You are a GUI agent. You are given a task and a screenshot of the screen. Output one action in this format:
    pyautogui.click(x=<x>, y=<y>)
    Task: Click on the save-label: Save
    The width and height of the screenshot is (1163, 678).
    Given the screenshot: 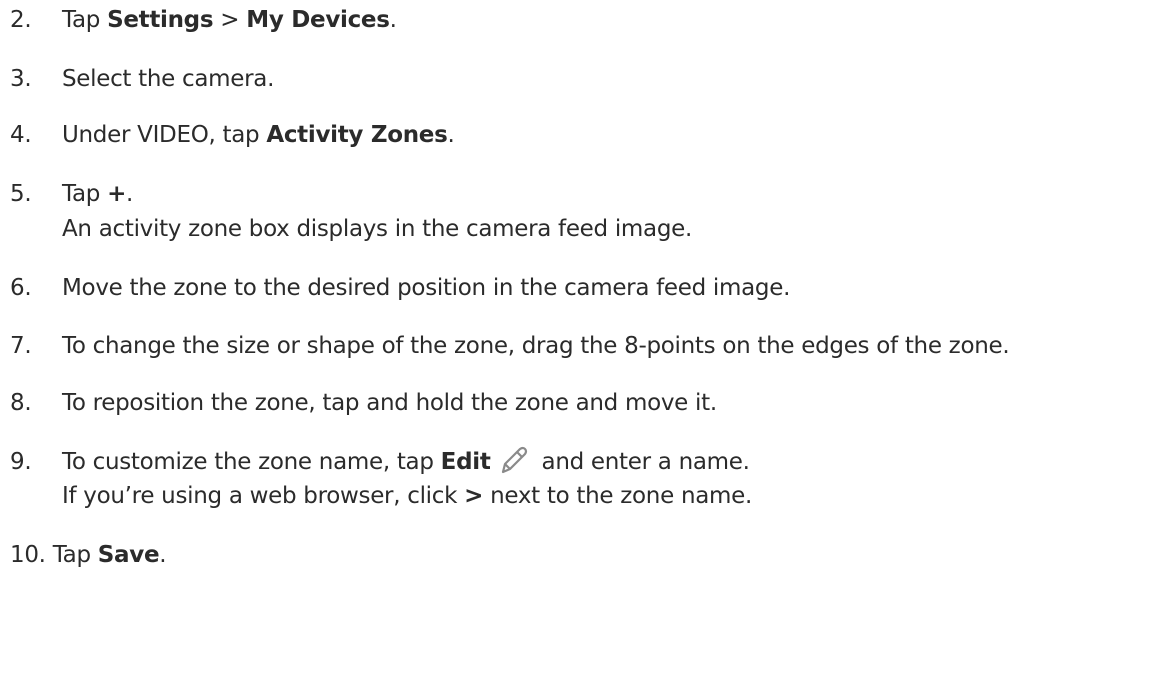 What is the action you would take?
    pyautogui.click(x=128, y=555)
    